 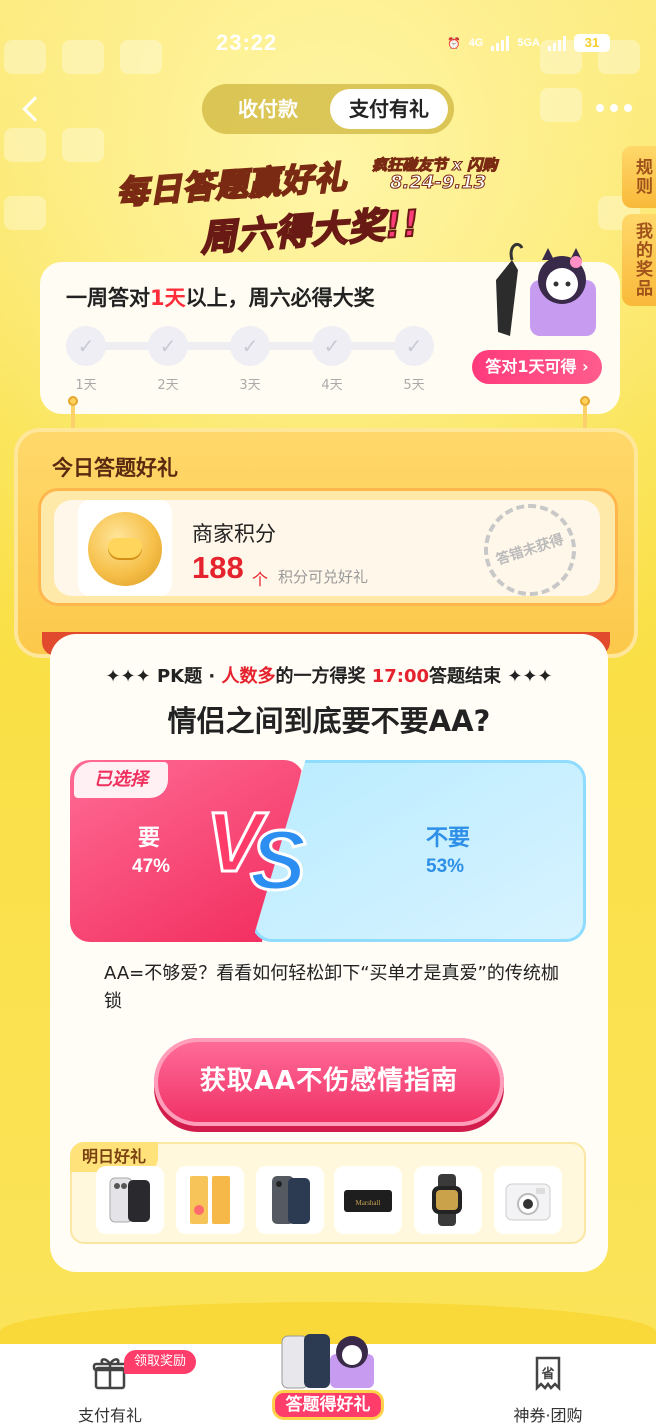 What do you see at coordinates (445, 866) in the screenshot?
I see `option-no-percent: 53%` at bounding box center [445, 866].